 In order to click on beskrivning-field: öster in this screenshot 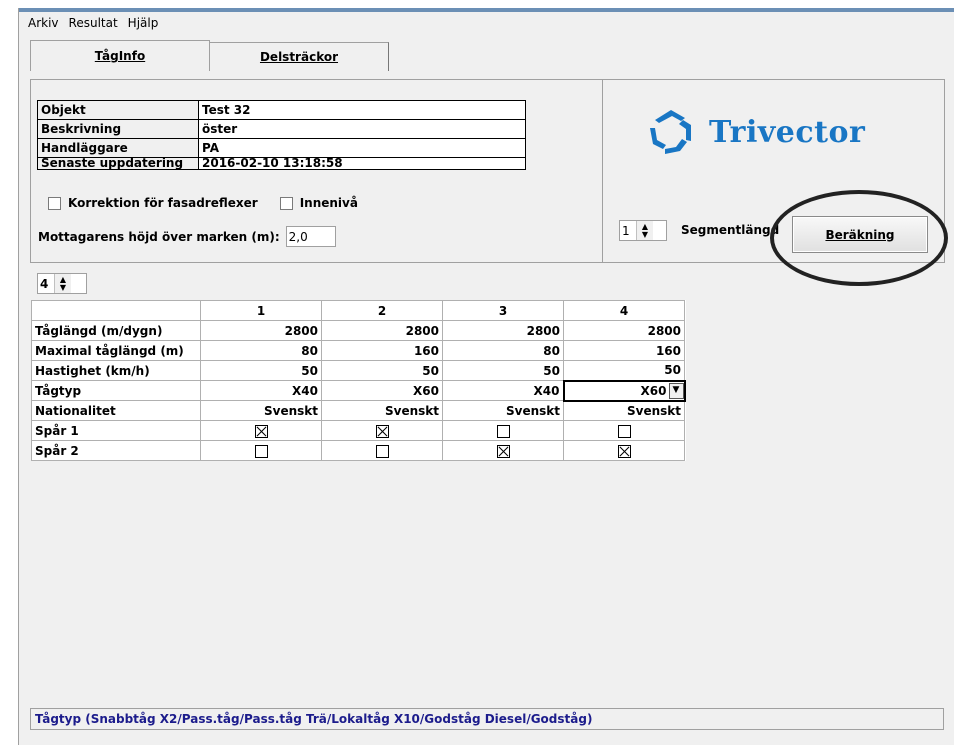, I will do `click(362, 129)`.